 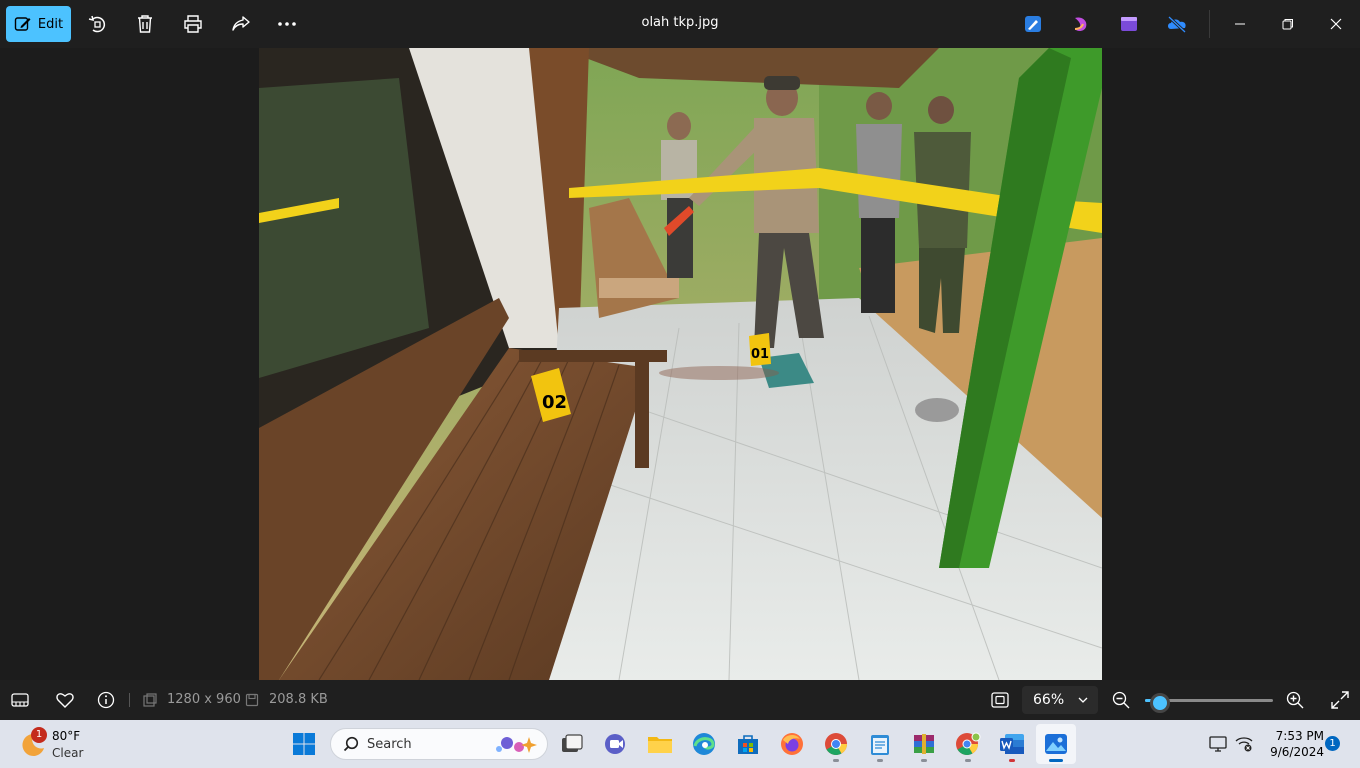 I want to click on fit-to-window-button, so click(x=1000, y=700).